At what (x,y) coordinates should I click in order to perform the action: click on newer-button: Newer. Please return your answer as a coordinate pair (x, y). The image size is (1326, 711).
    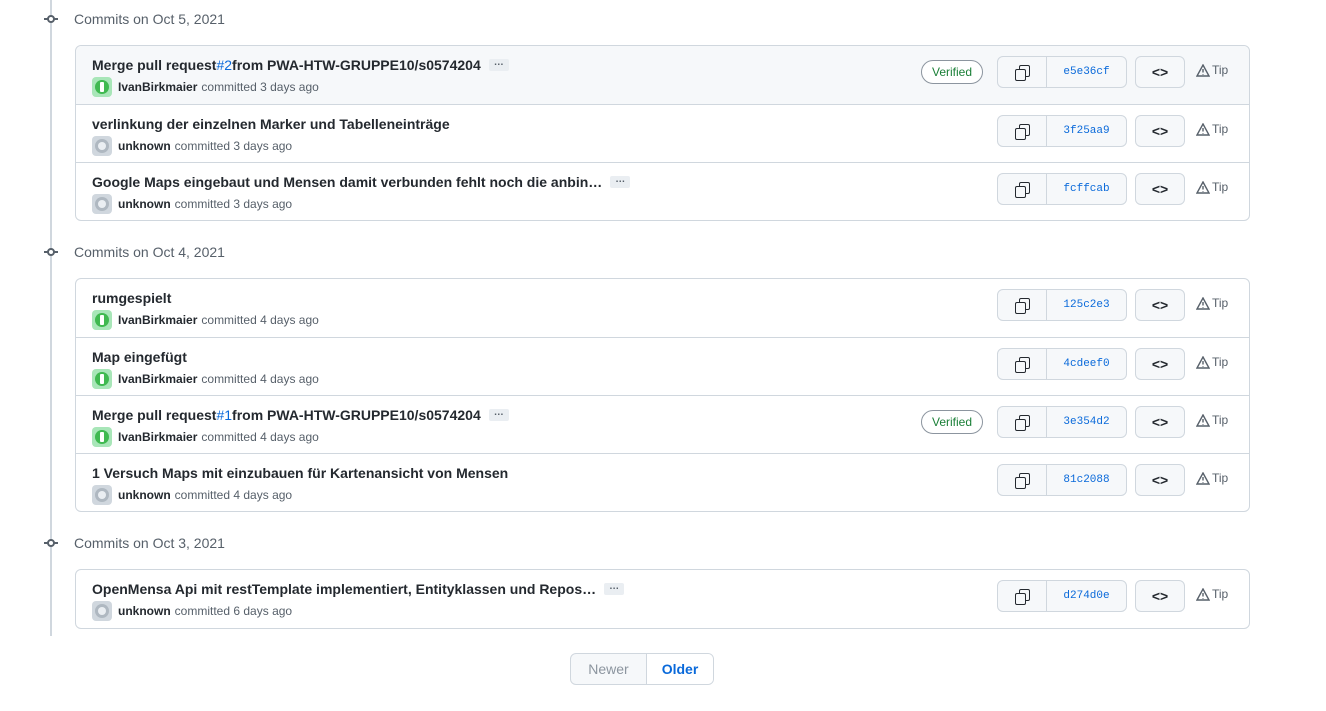
    Looking at the image, I should click on (609, 669).